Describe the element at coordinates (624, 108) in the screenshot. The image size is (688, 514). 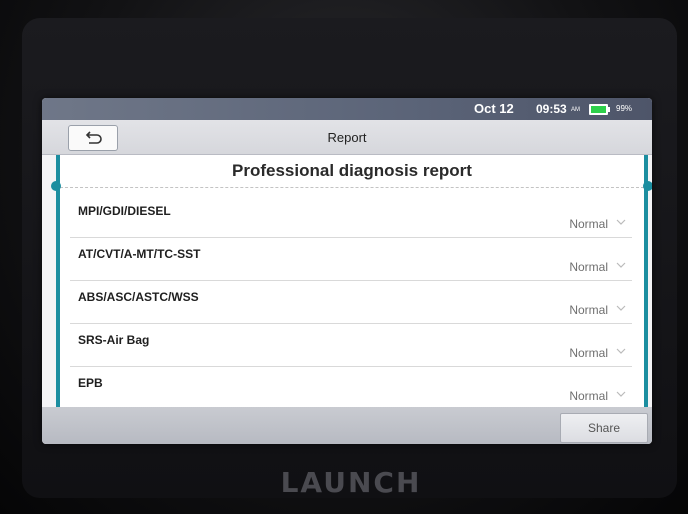
I see `battery-percent: 99%` at that location.